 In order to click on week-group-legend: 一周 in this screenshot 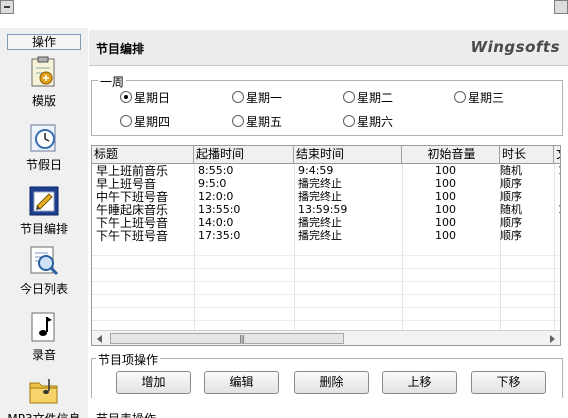, I will do `click(112, 81)`.